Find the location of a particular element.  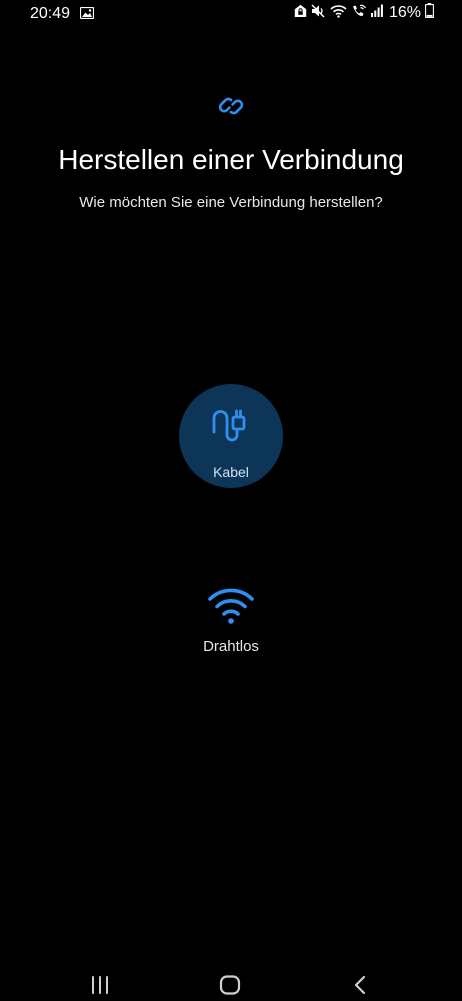

signal-icon is located at coordinates (376, 13).